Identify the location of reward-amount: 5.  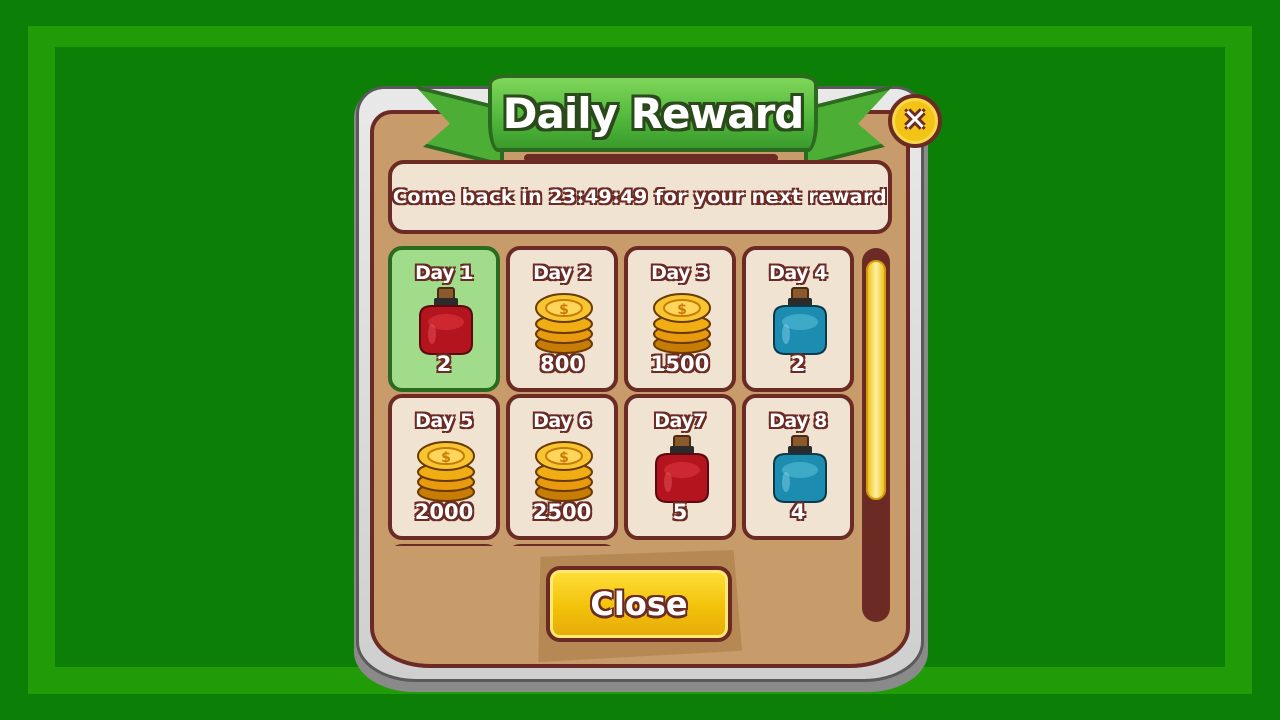
(680, 512).